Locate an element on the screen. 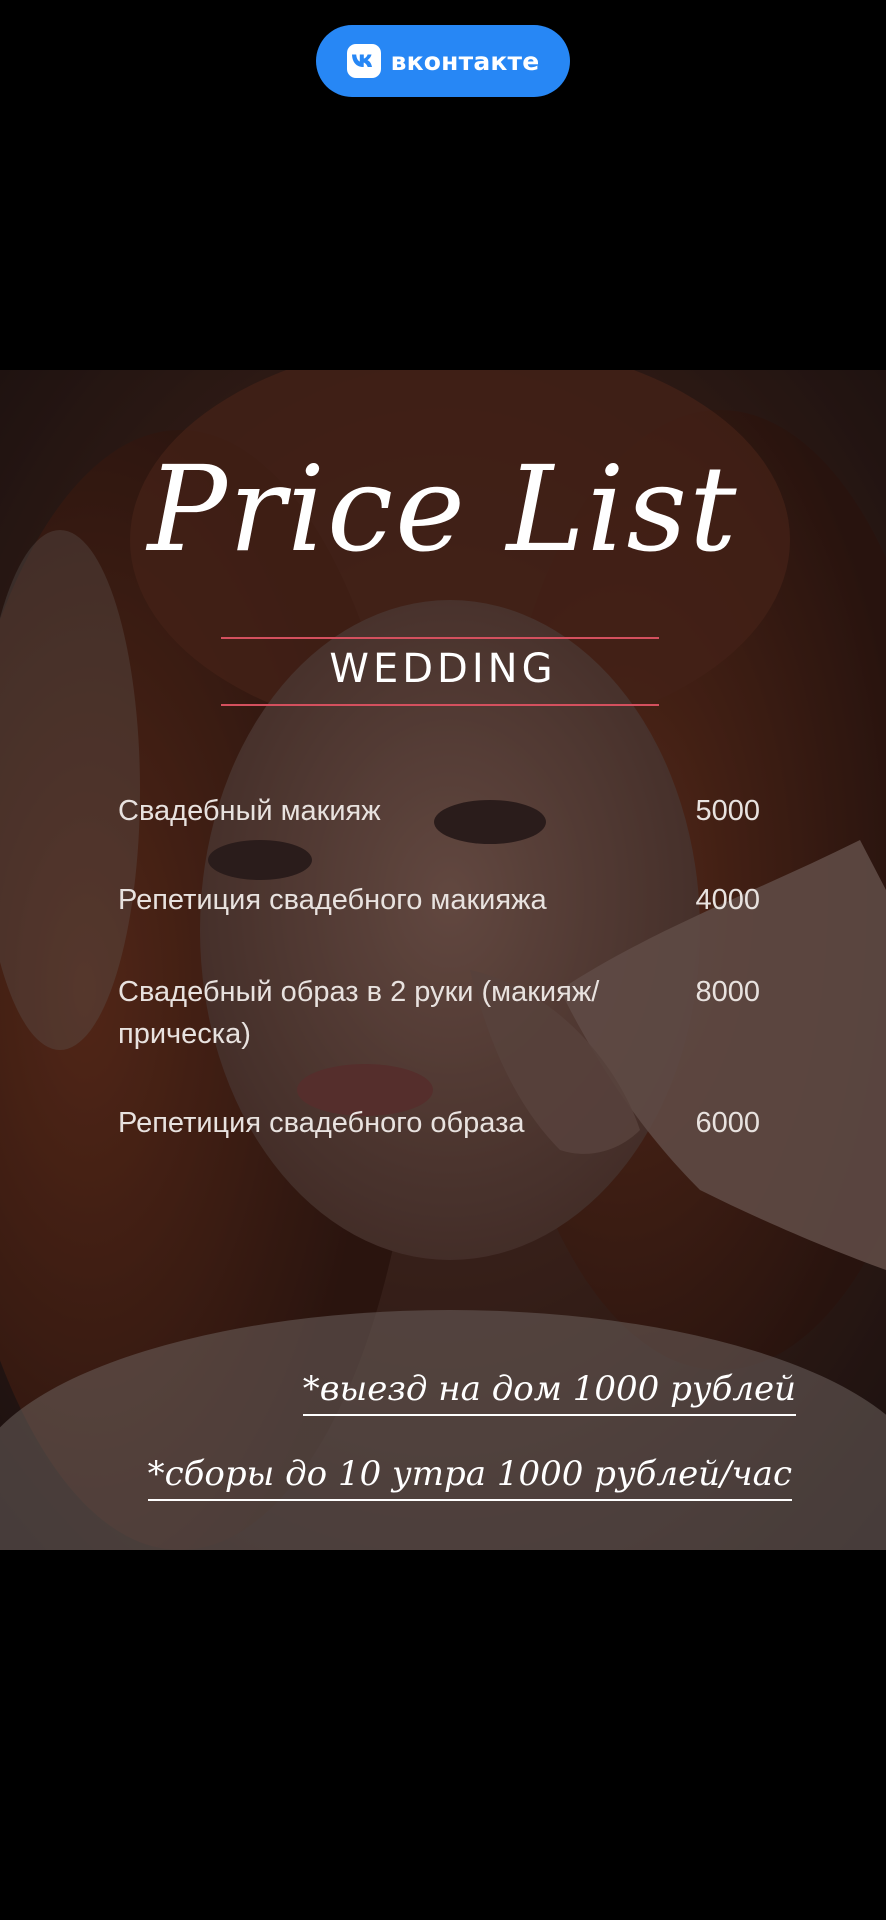  service-price: 6000 is located at coordinates (727, 1123).